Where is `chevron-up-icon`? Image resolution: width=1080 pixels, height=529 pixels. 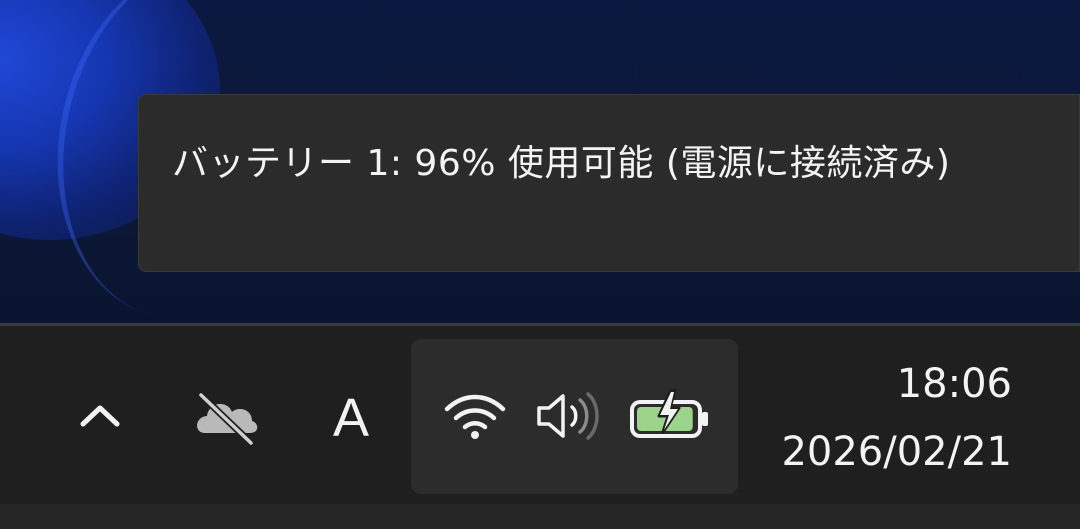 chevron-up-icon is located at coordinates (100, 416).